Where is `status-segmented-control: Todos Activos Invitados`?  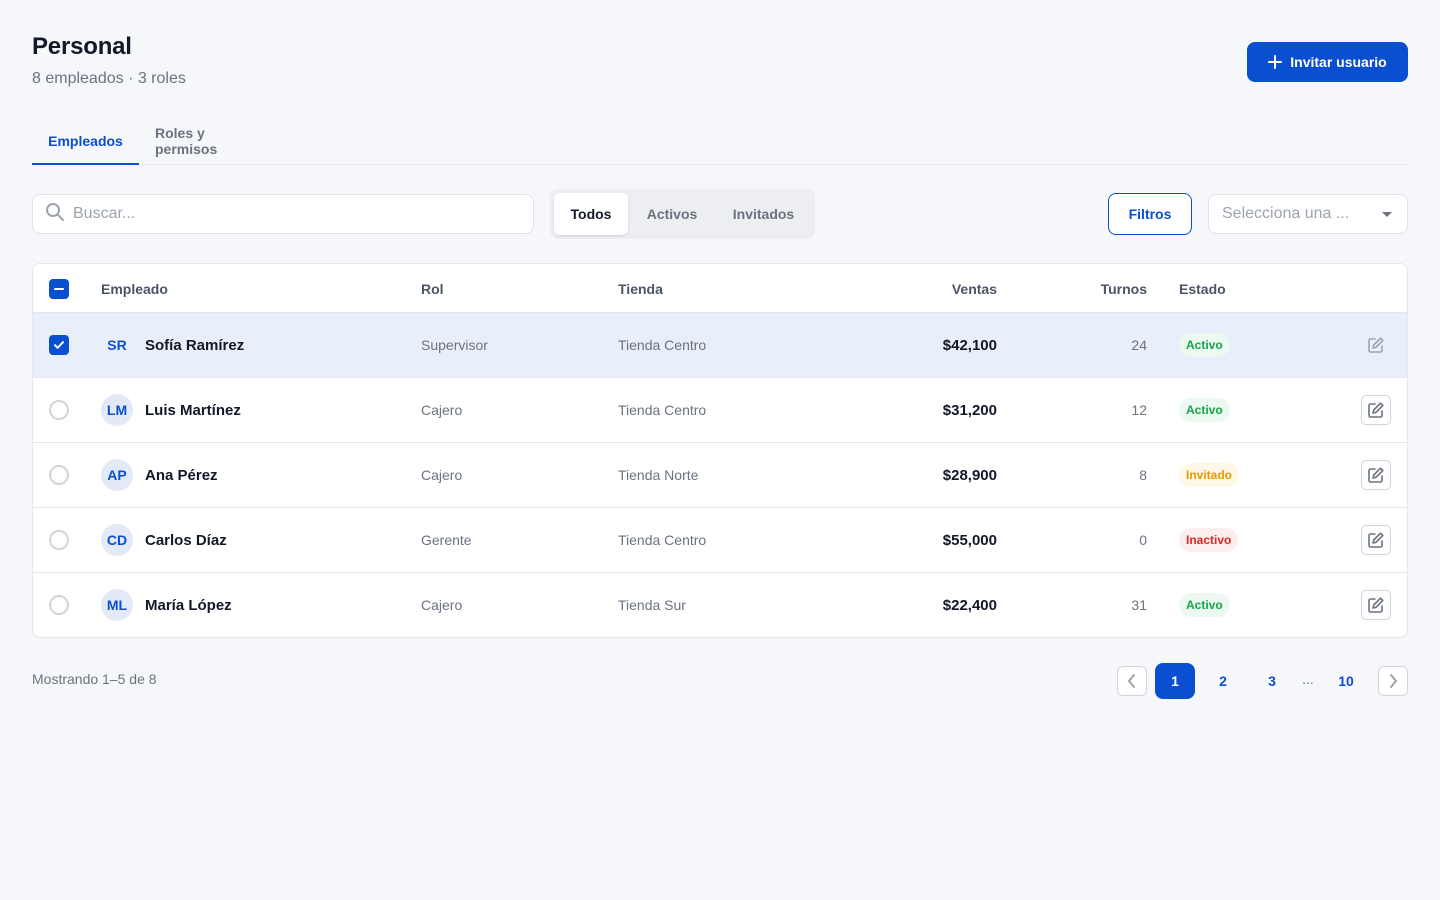 status-segmented-control: Todos Activos Invitados is located at coordinates (682, 214).